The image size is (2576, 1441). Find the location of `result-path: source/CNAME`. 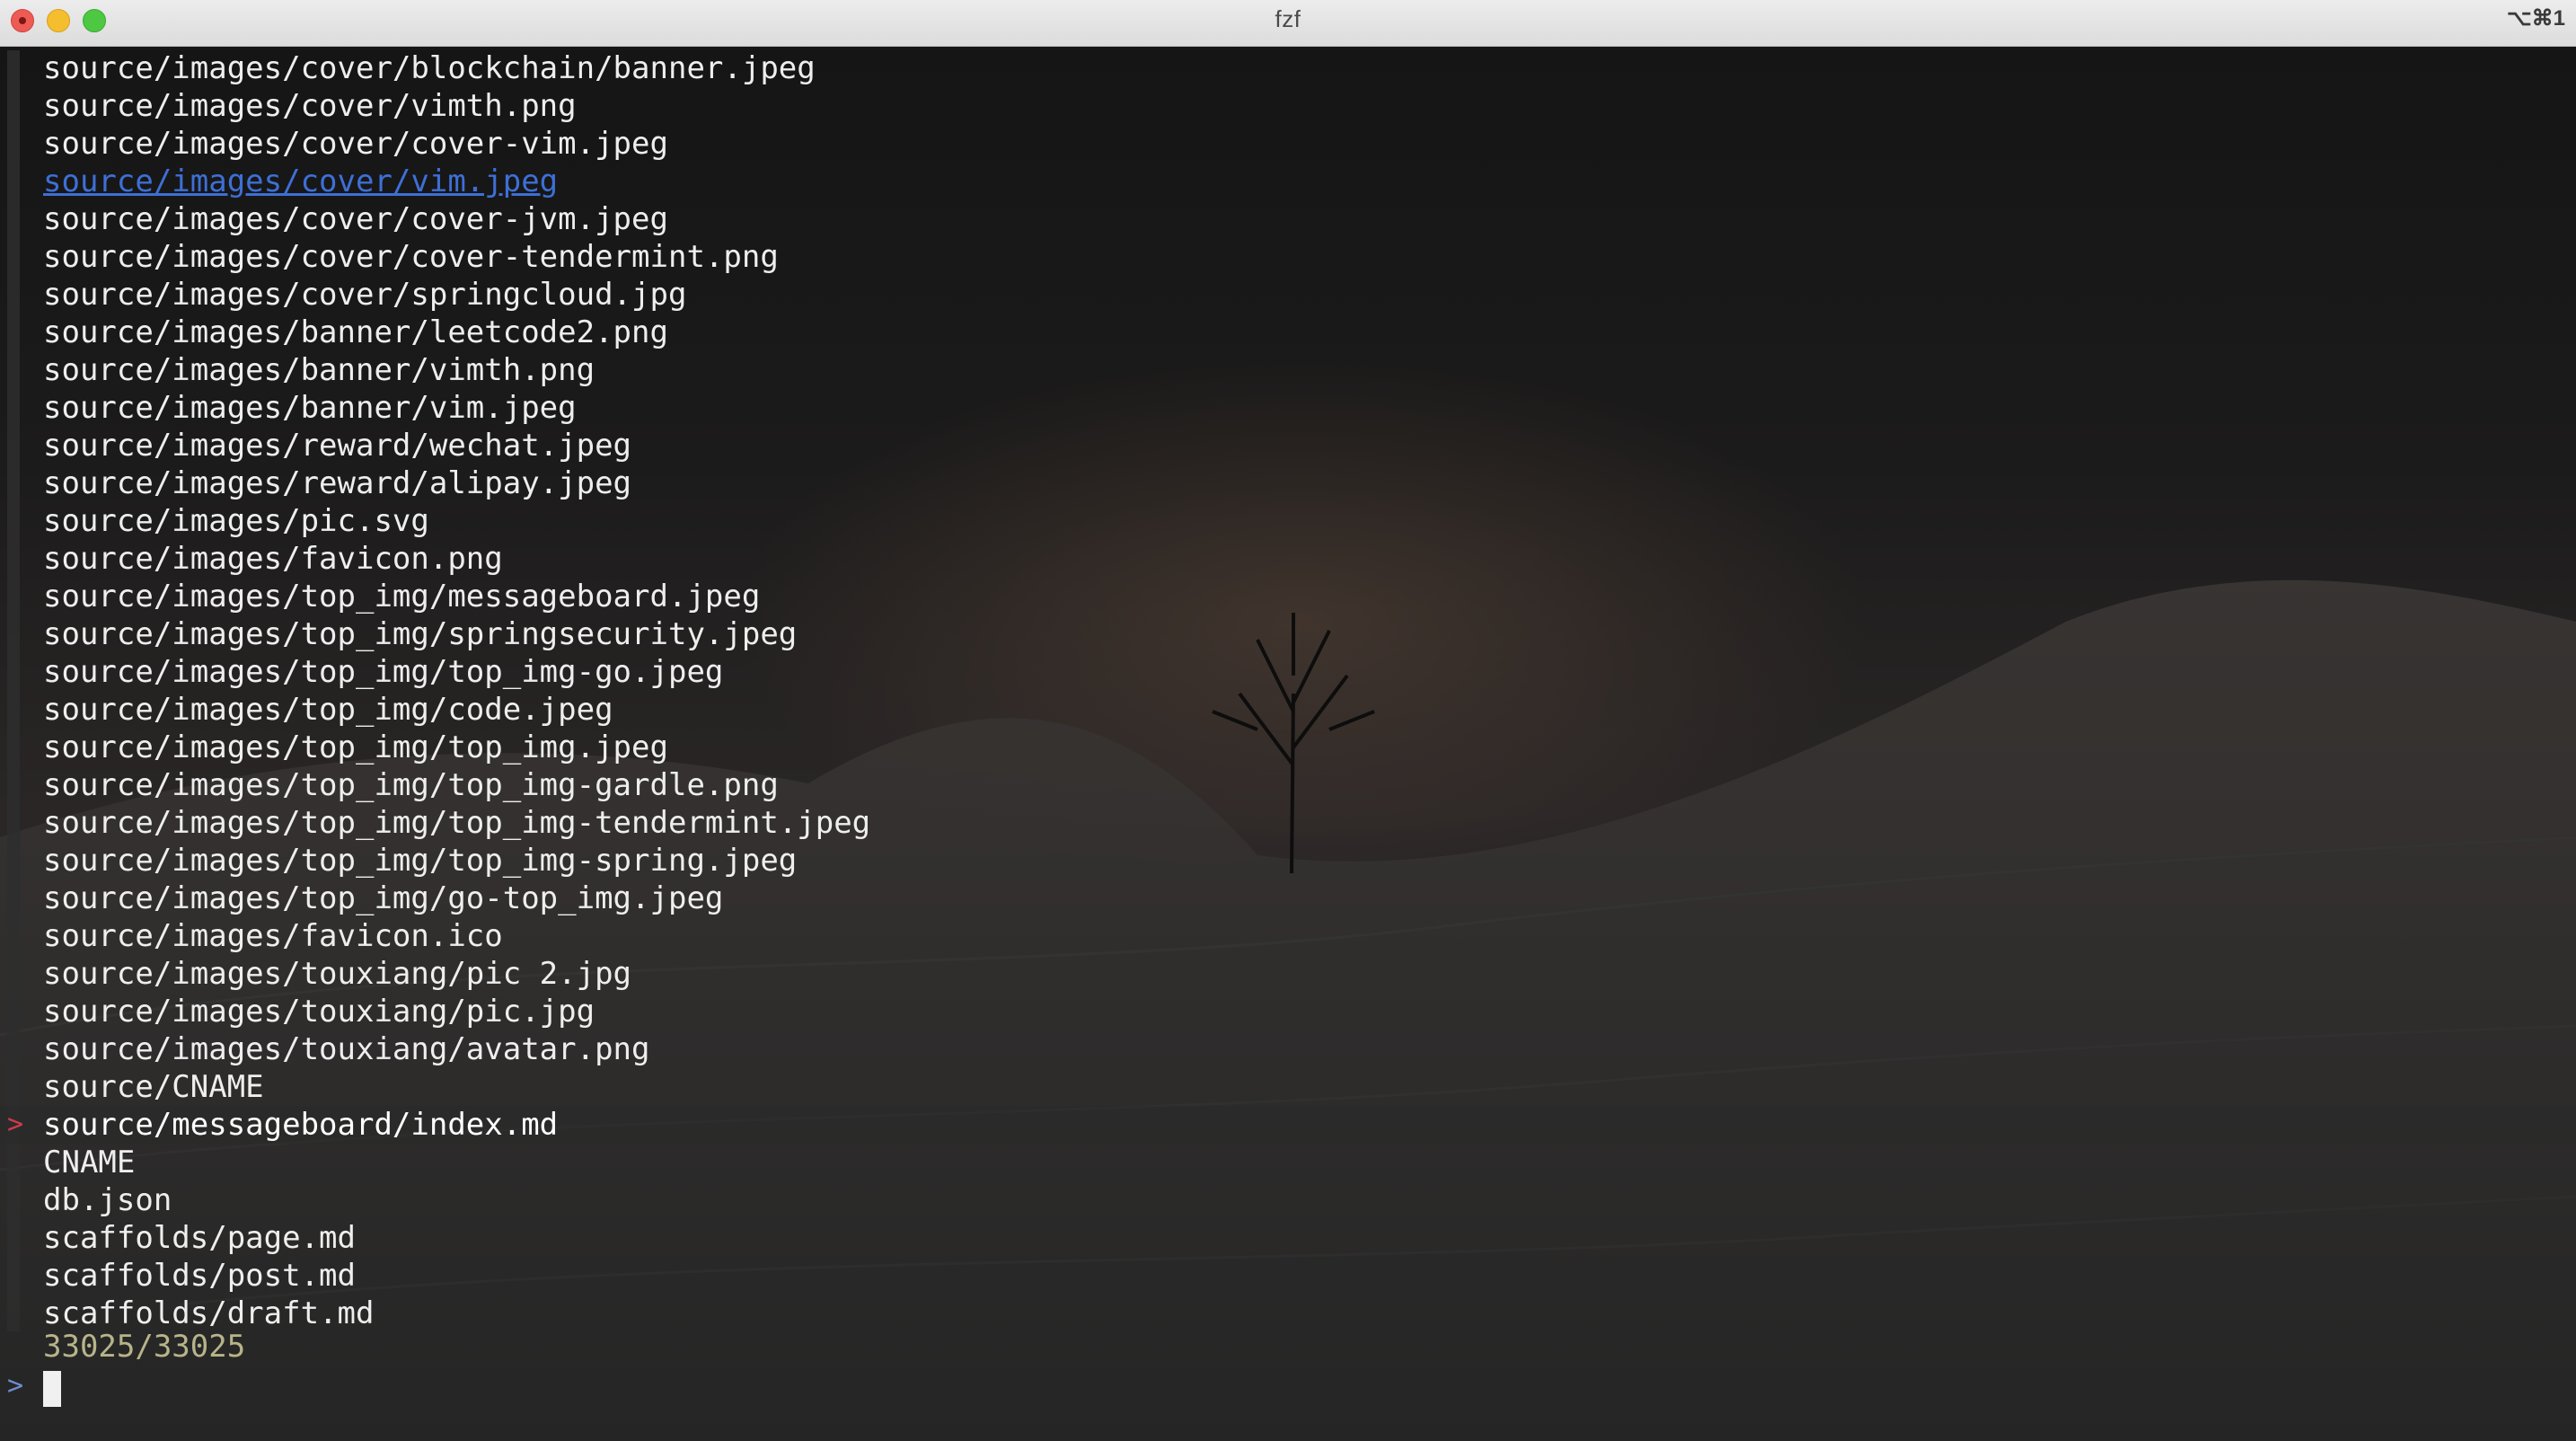

result-path: source/CNAME is located at coordinates (153, 1087).